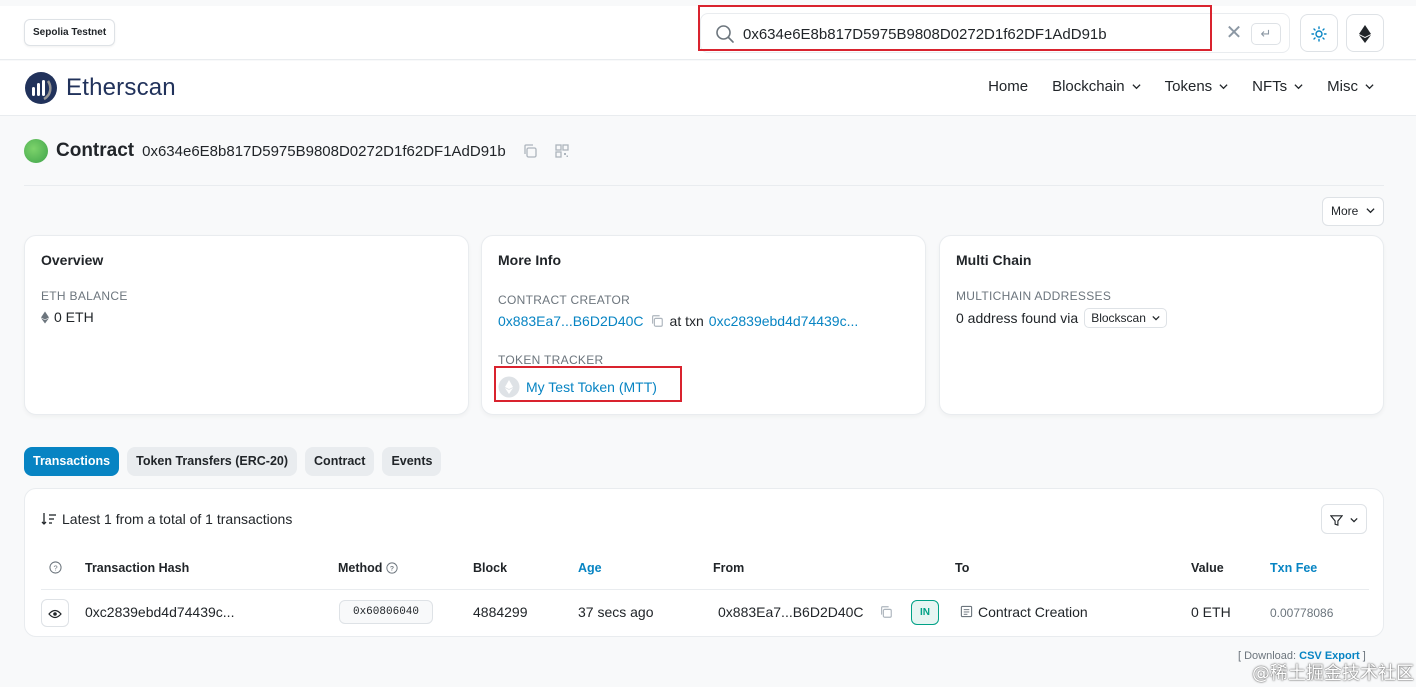 The width and height of the screenshot is (1416, 687). Describe the element at coordinates (48, 519) in the screenshot. I see `sort-icon` at that location.